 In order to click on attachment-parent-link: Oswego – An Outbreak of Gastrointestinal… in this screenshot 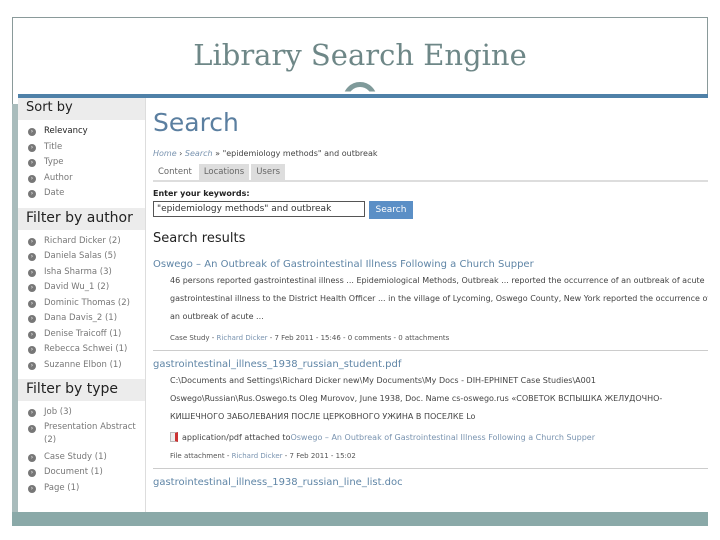, I will do `click(442, 437)`.